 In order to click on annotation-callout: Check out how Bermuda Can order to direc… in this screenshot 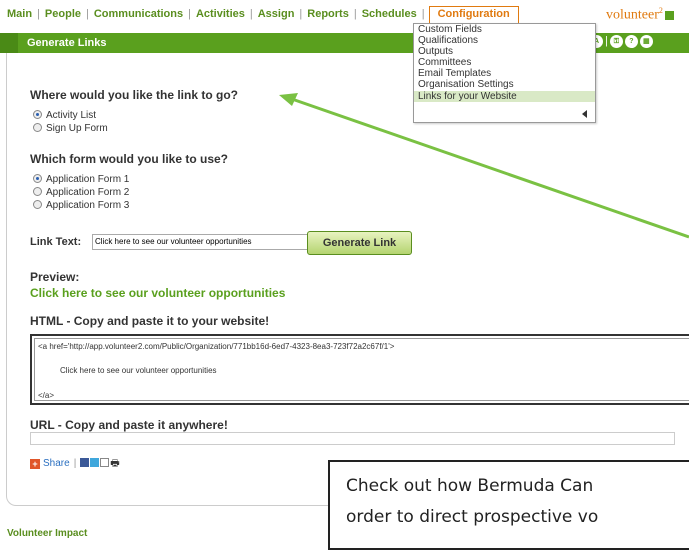, I will do `click(508, 505)`.